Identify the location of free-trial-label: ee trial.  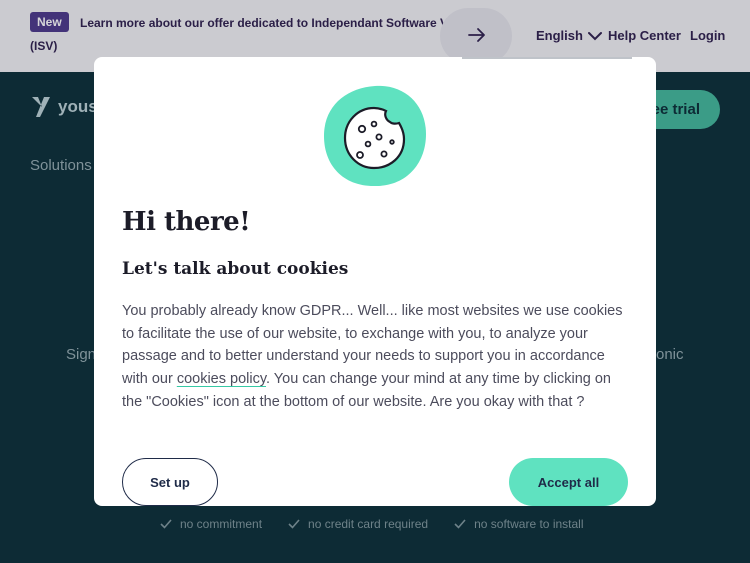
(675, 109).